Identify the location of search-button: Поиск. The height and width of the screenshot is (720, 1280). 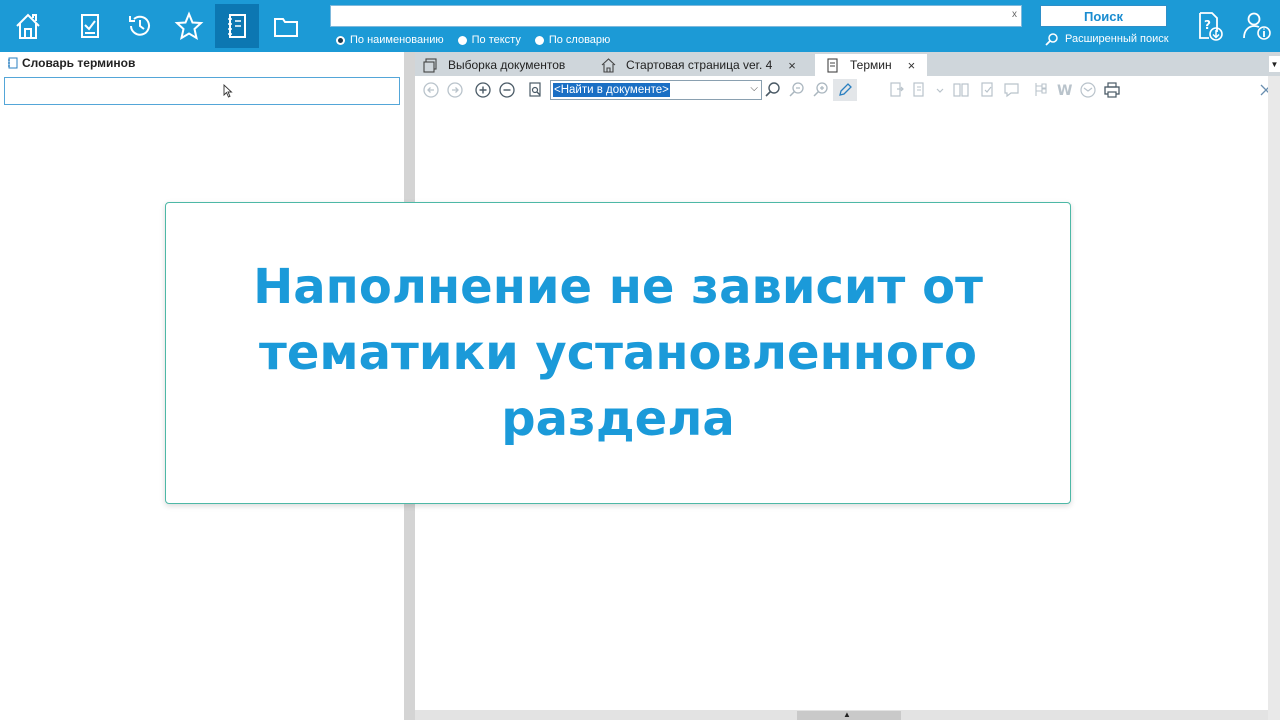
(1103, 16).